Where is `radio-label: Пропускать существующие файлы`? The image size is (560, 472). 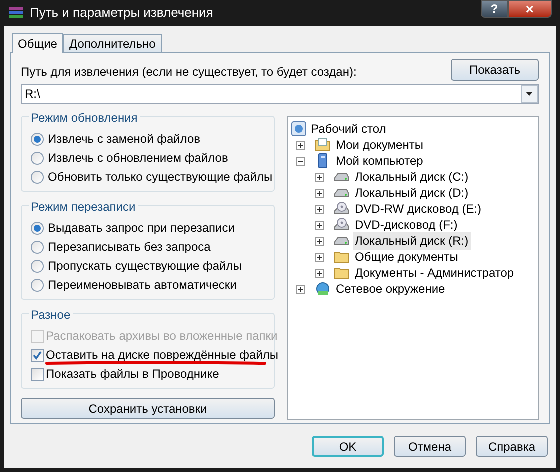
radio-label: Пропускать существующие файлы is located at coordinates (145, 266).